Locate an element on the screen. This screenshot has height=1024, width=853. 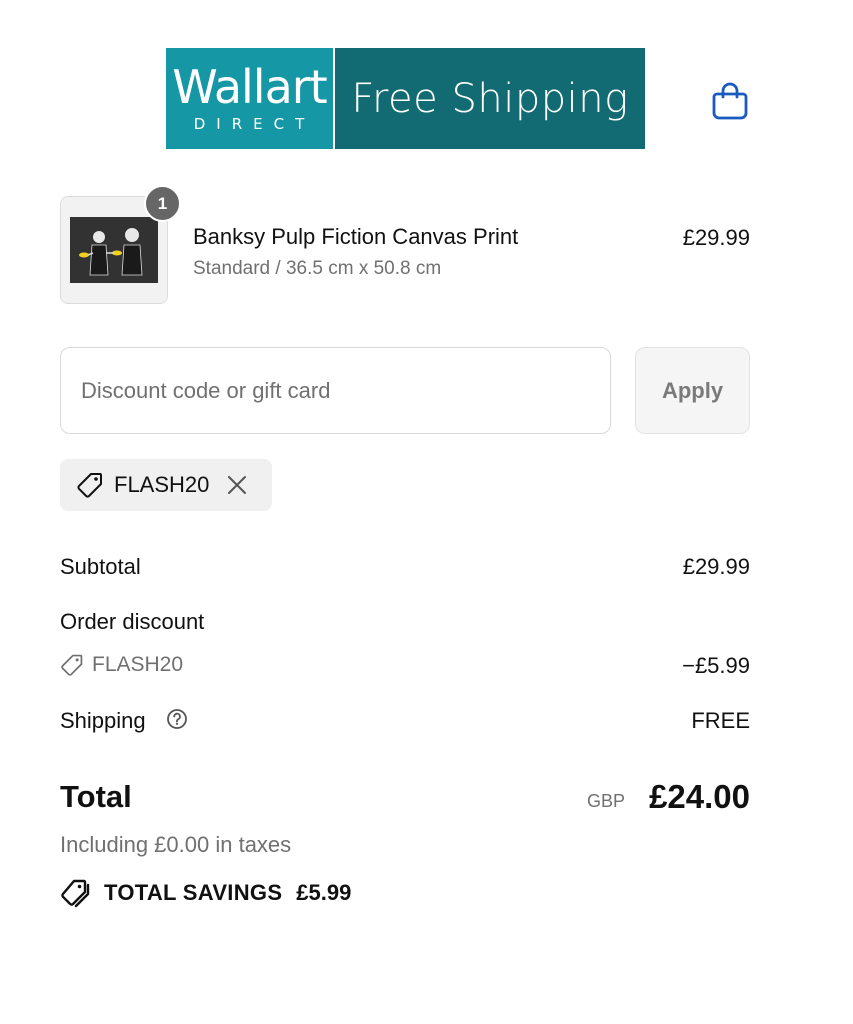
product-title: Banksy Pulp Fiction Canvas Print is located at coordinates (356, 236).